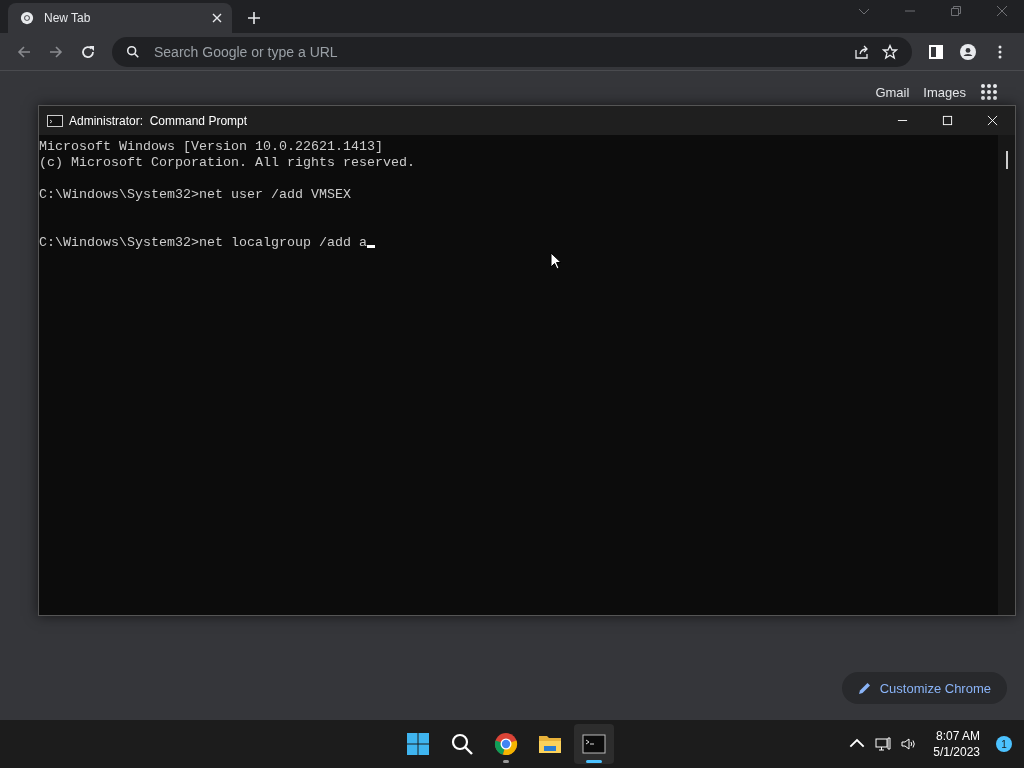 This screenshot has height=768, width=1024. Describe the element at coordinates (864, 688) in the screenshot. I see `pencil-icon` at that location.